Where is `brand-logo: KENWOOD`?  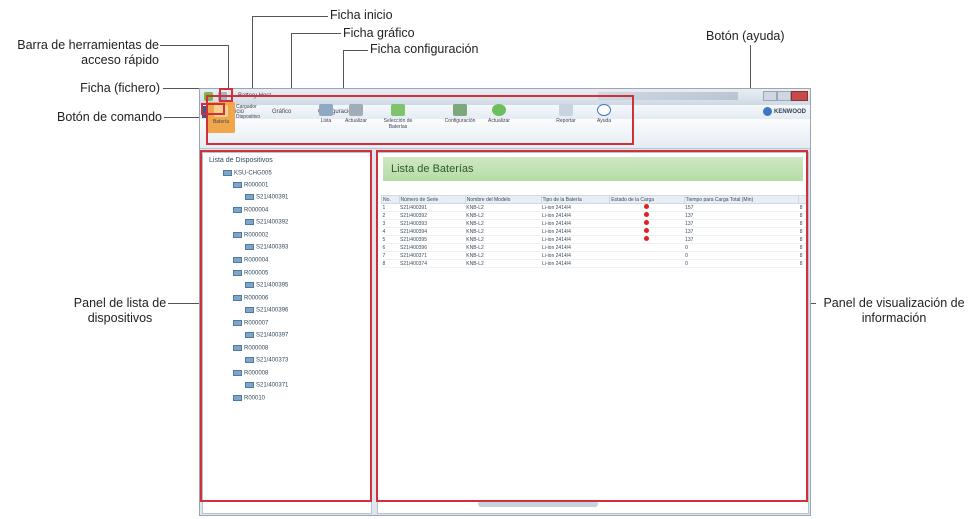
brand-logo: KENWOOD is located at coordinates (790, 112).